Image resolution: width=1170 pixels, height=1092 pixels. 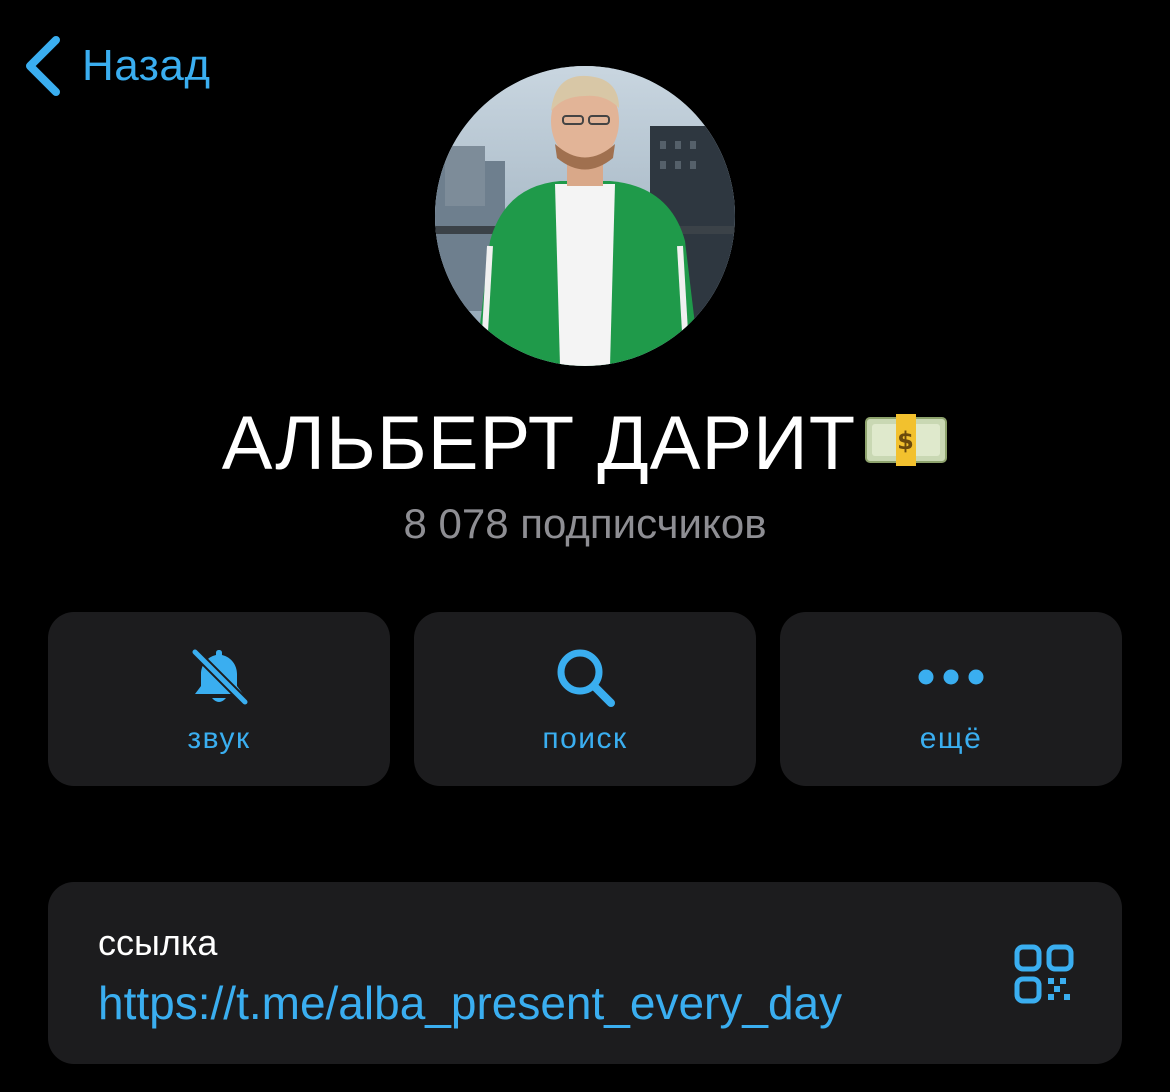 I want to click on qr-code-icon, so click(x=1044, y=974).